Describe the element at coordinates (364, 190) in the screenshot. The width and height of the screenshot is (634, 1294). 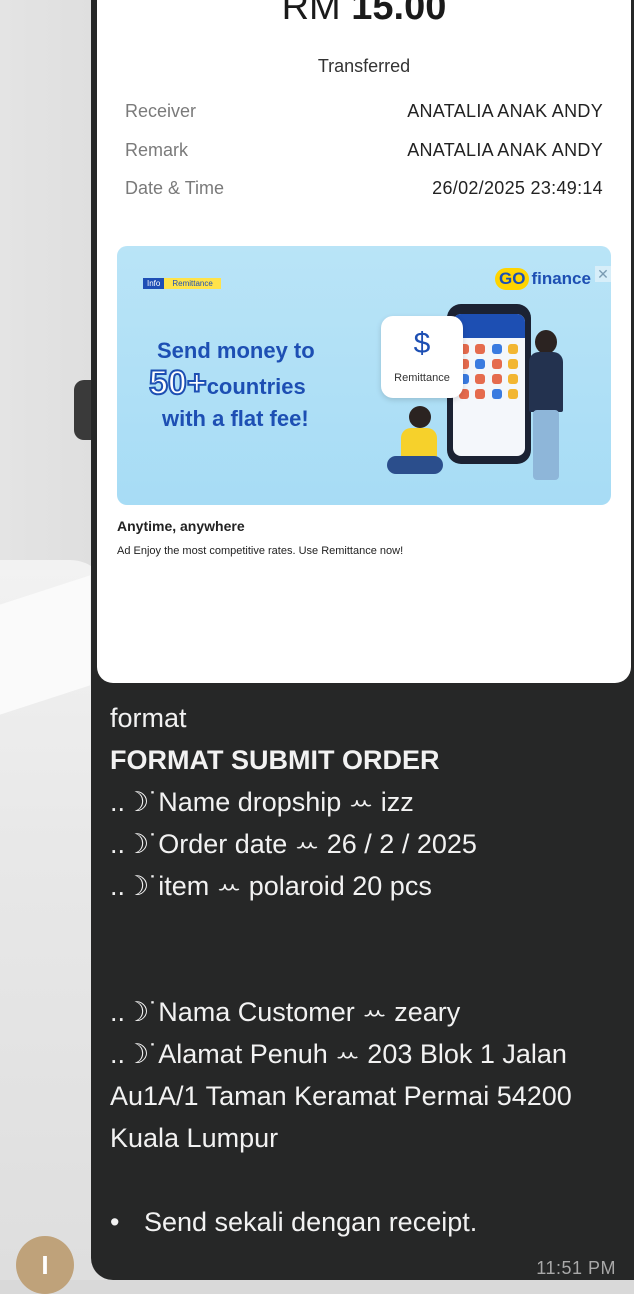
I see `receipt-row-datetime: Date & Time 26/02/2025 23:49:14` at that location.